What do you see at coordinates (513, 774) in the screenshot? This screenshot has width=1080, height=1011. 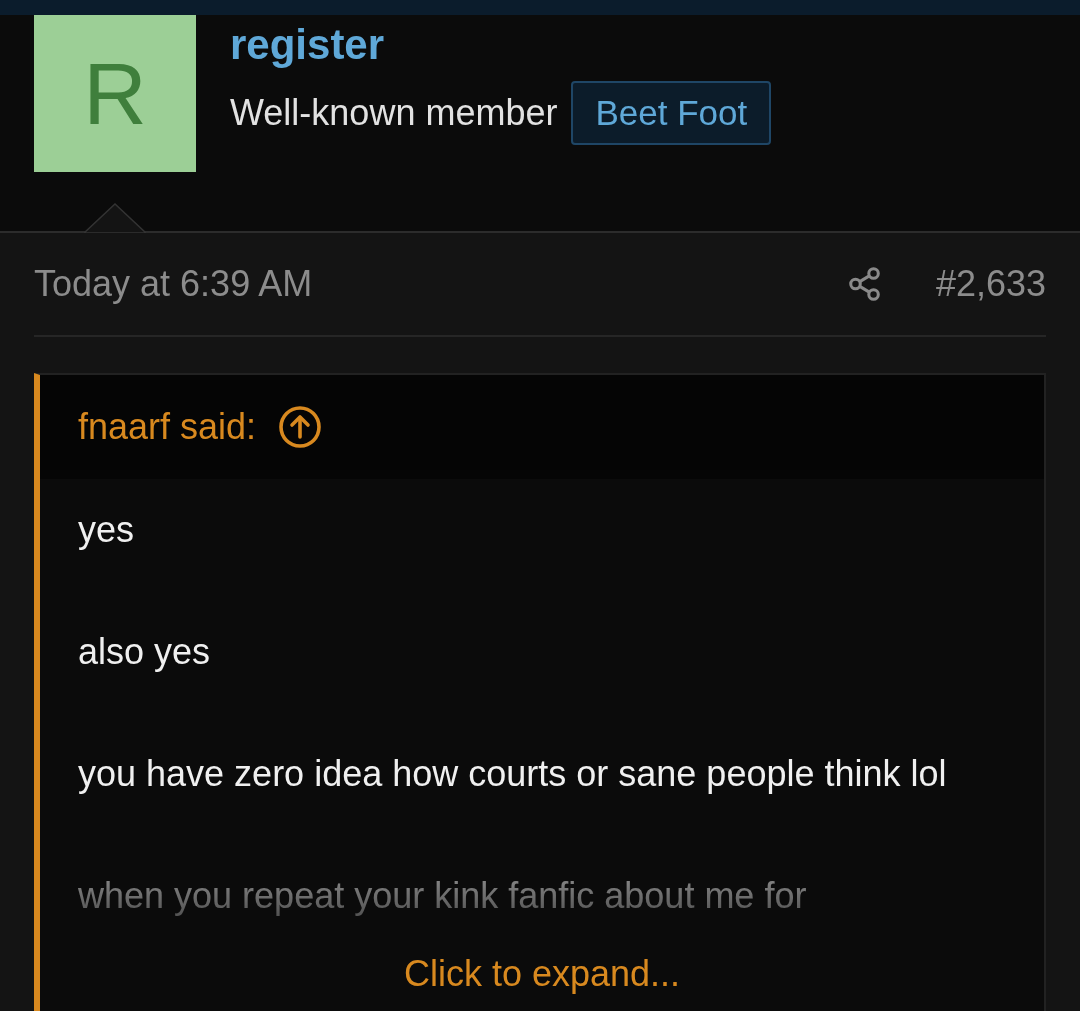 I see `quote-text: you have zero idea how courts or sane people think lol` at bounding box center [513, 774].